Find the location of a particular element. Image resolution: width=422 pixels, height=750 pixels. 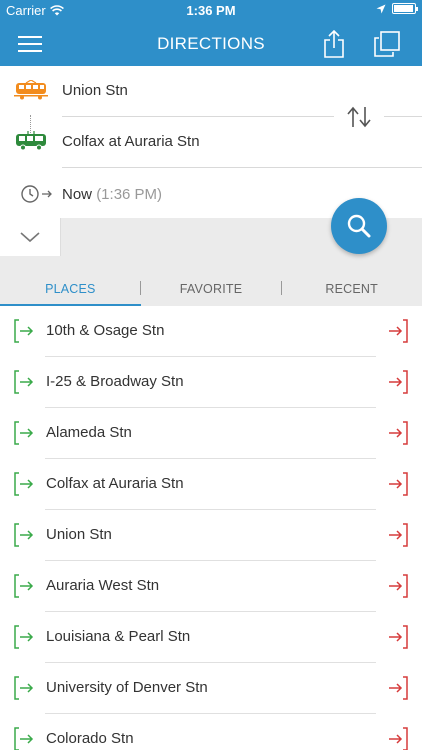

tab-favorite: FAVORITE is located at coordinates (211, 288).